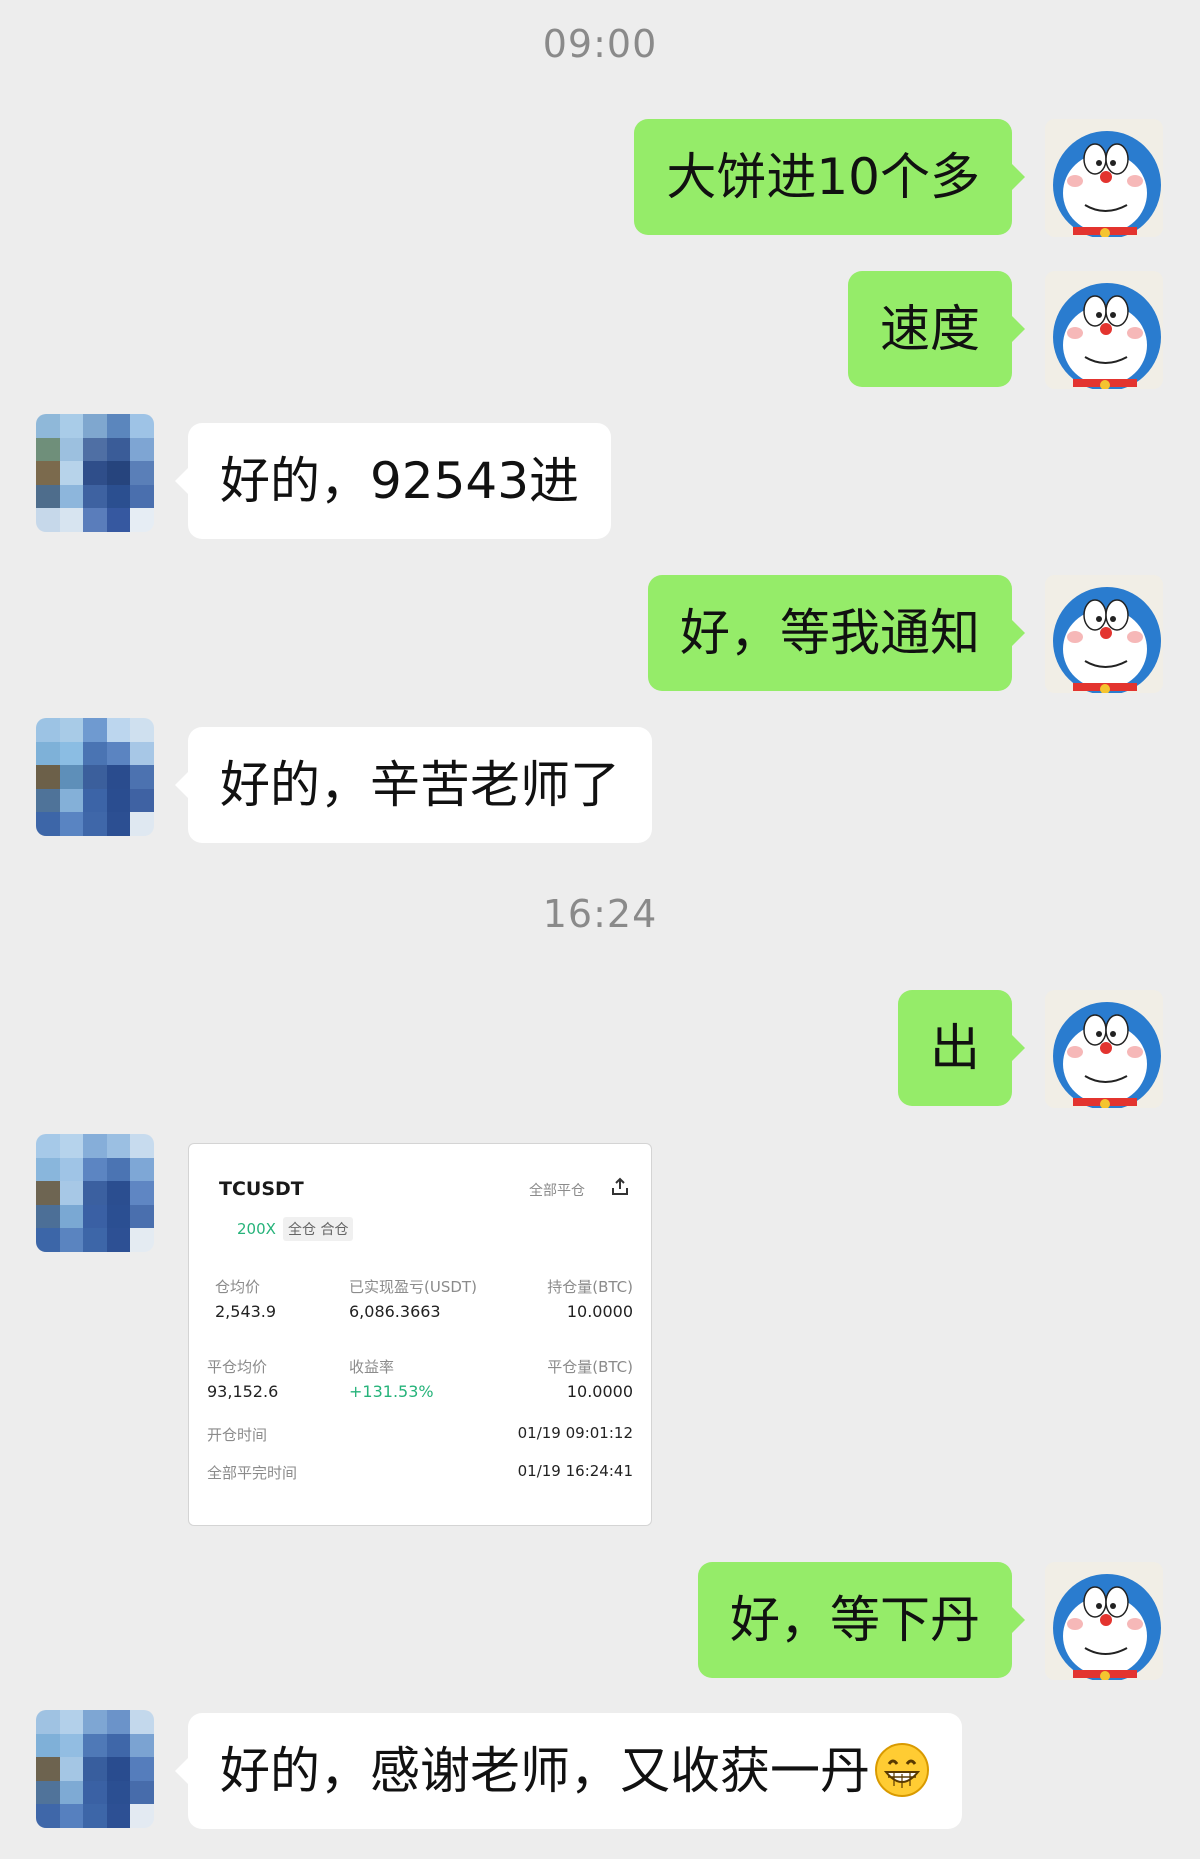 Image resolution: width=1200 pixels, height=1859 pixels. Describe the element at coordinates (413, 785) in the screenshot. I see `message-bubble-incoming: 好的，辛苦老师了` at that location.